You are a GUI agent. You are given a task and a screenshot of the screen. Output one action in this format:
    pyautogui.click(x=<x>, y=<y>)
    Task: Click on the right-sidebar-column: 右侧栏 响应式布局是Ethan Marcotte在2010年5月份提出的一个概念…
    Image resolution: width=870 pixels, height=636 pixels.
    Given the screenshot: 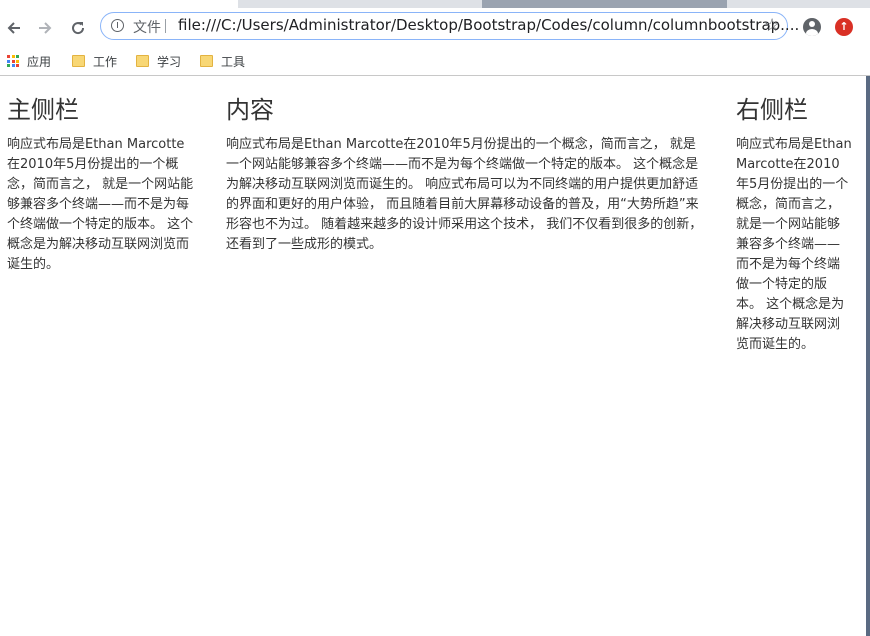 What is the action you would take?
    pyautogui.click(x=794, y=216)
    